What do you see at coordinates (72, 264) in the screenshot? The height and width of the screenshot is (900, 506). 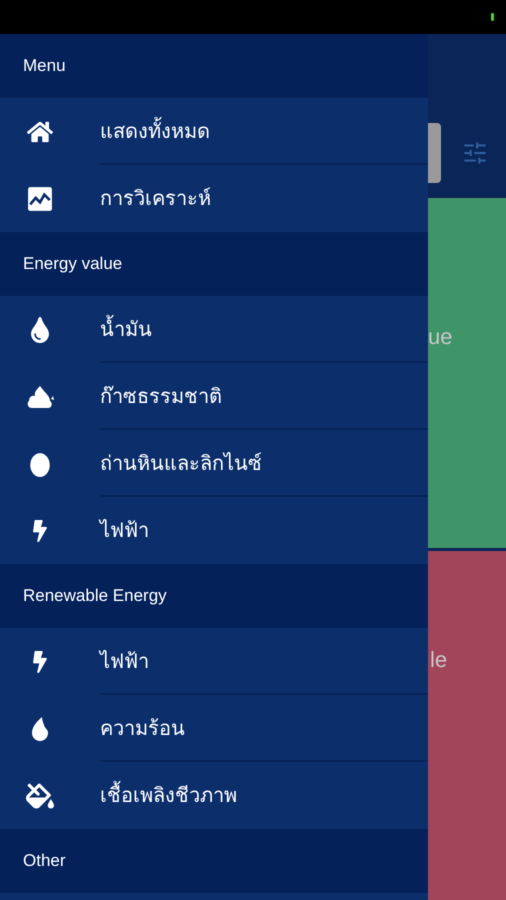 I see `section-title: Energy value` at bounding box center [72, 264].